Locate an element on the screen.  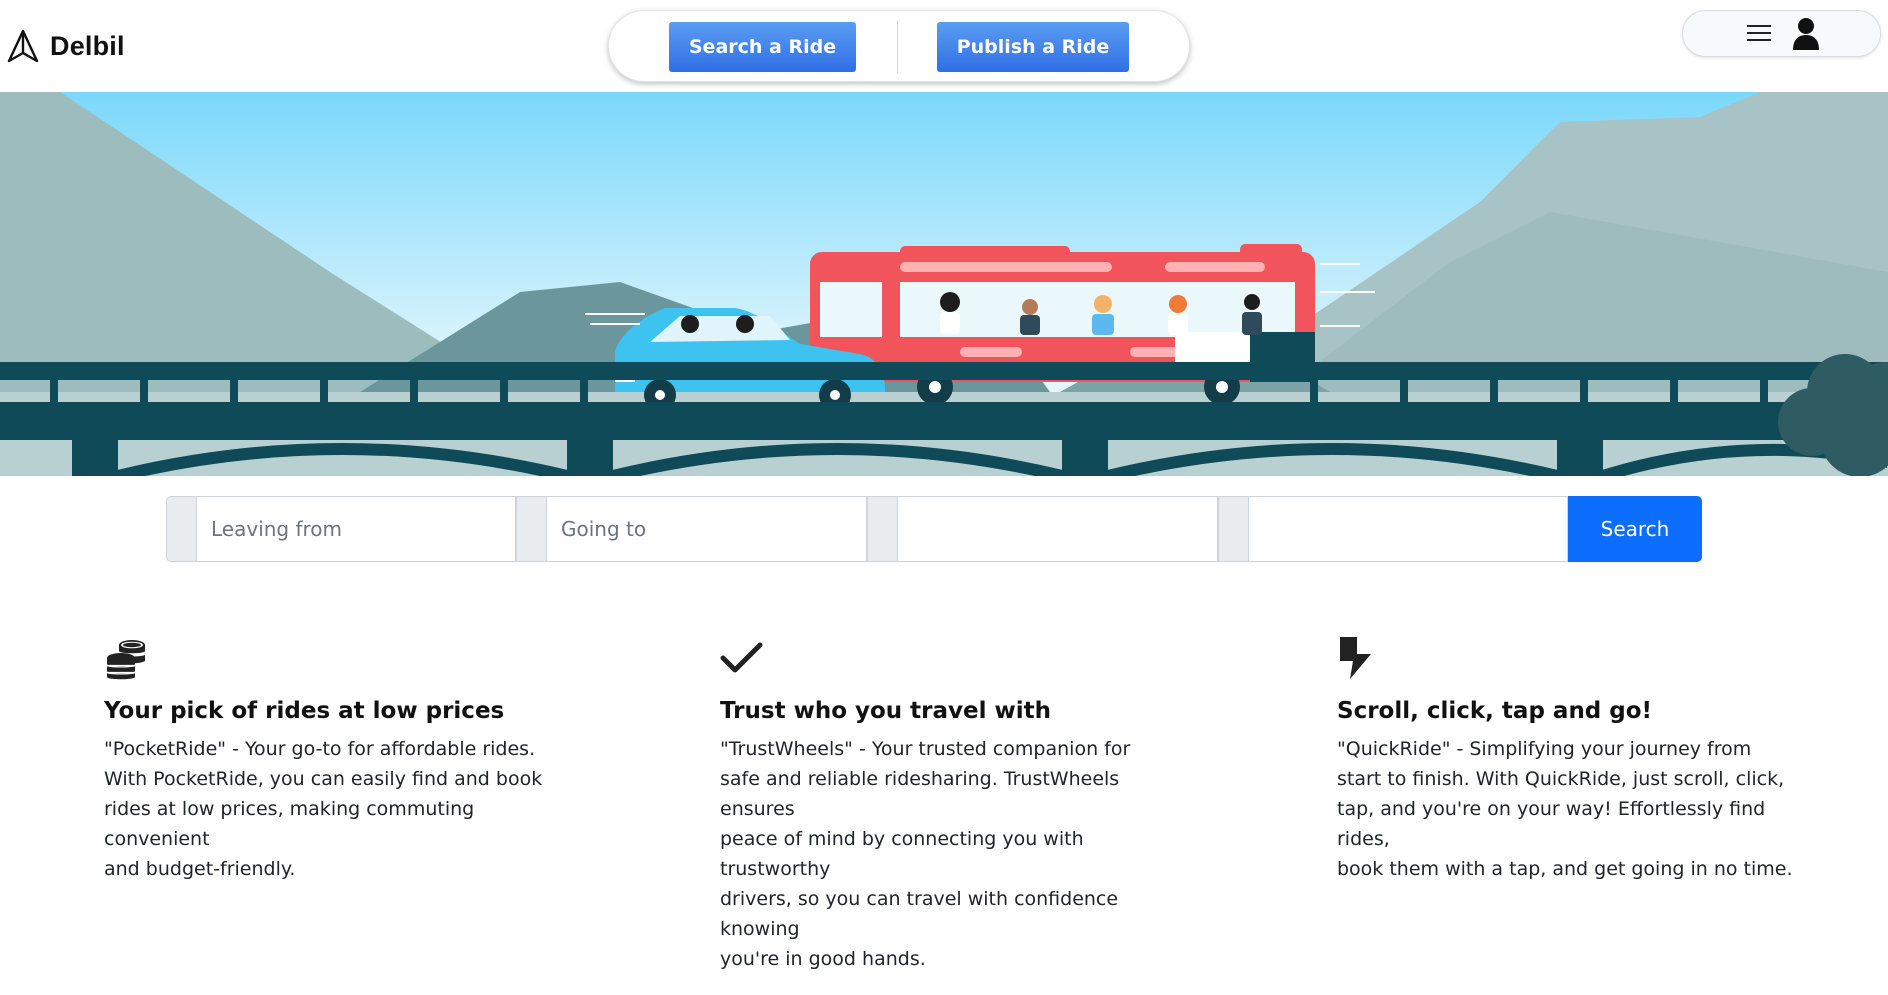
passengers-addon is located at coordinates (1233, 529).